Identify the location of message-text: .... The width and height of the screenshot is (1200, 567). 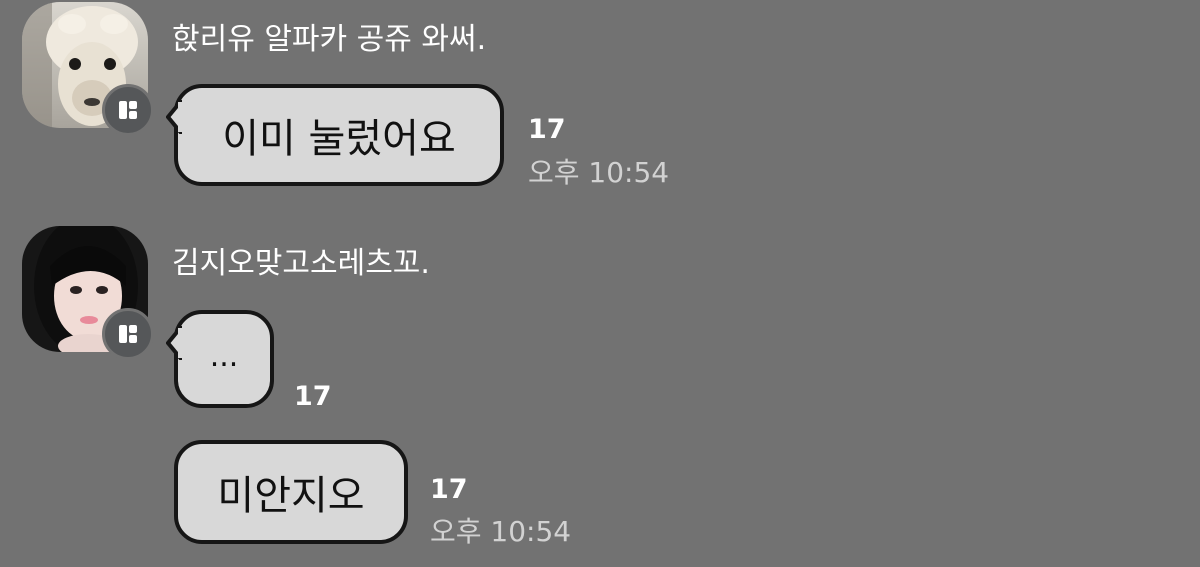
(224, 356).